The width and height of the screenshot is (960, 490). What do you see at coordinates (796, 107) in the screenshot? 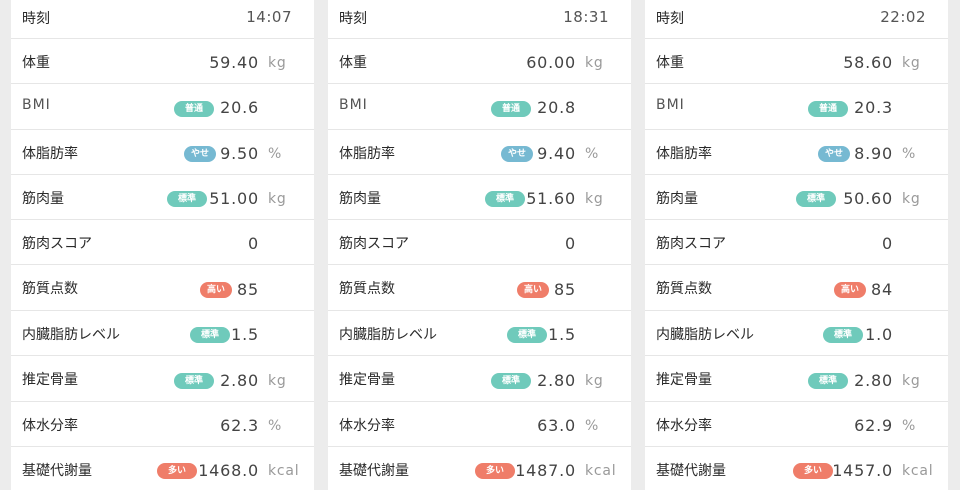
I see `row-bmi: BMI 普通 20.3` at bounding box center [796, 107].